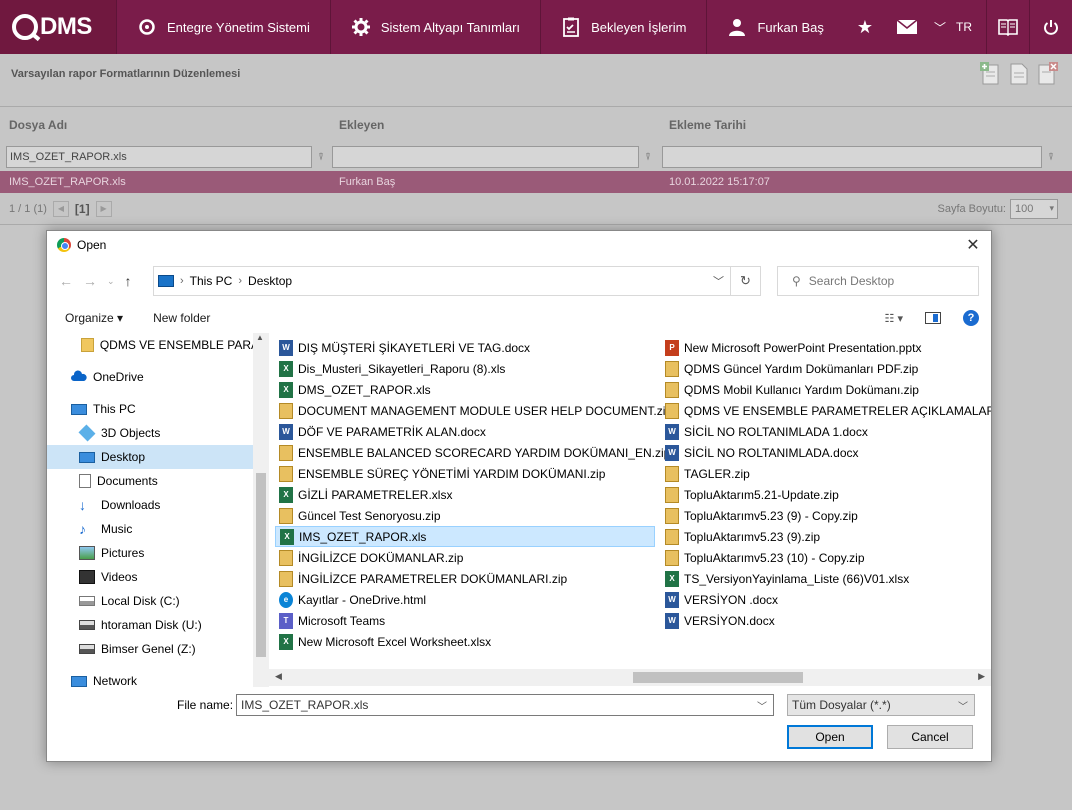  Describe the element at coordinates (158, 433) in the screenshot. I see `nav-item-3d-objects: 3D Objects` at that location.